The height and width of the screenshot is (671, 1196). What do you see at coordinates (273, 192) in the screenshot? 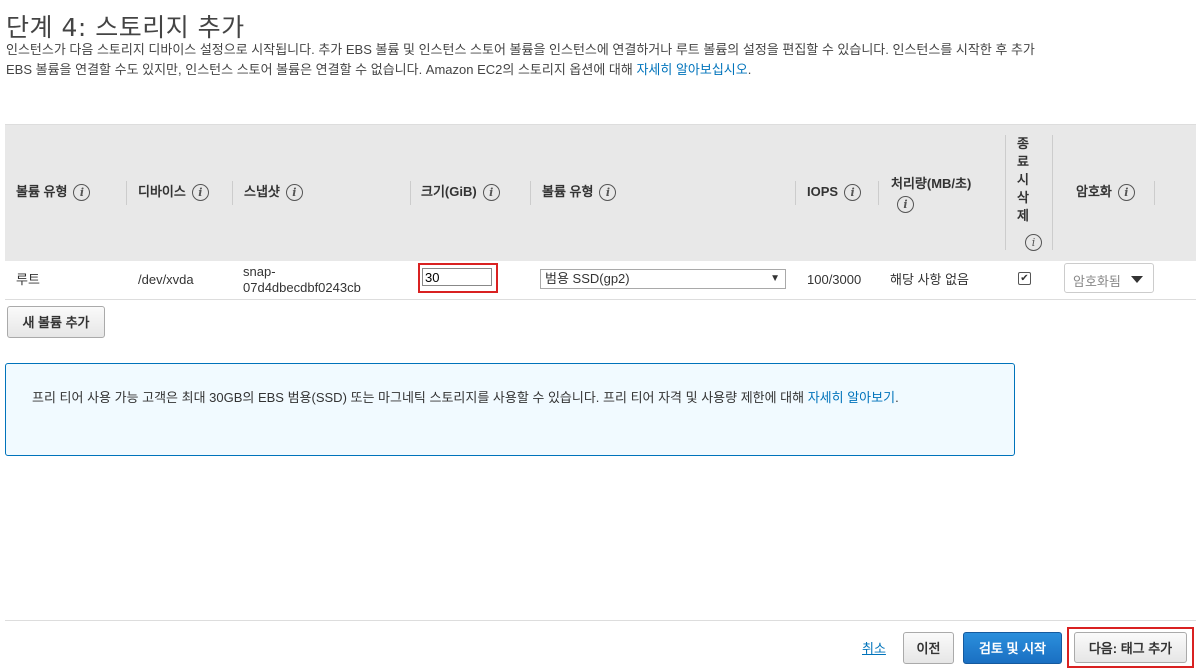
I see `header-snapshot: 스냅샷 i` at bounding box center [273, 192].